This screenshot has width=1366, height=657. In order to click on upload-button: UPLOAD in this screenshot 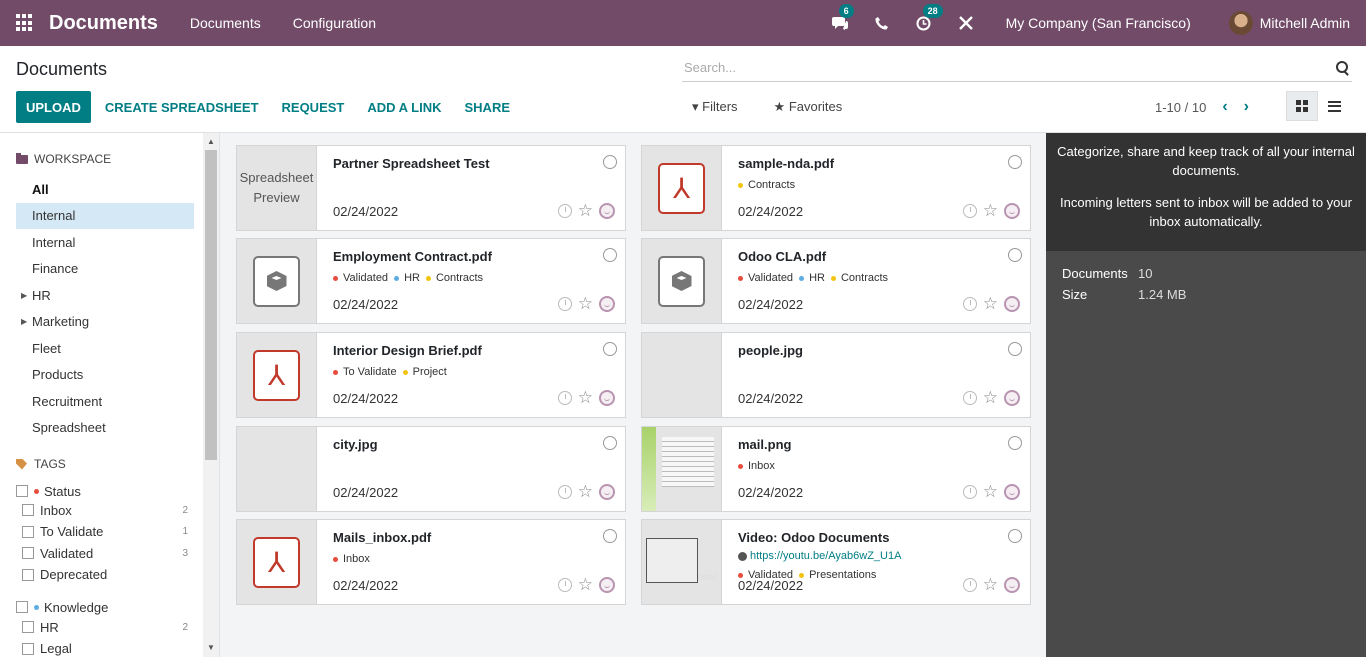, I will do `click(53, 107)`.